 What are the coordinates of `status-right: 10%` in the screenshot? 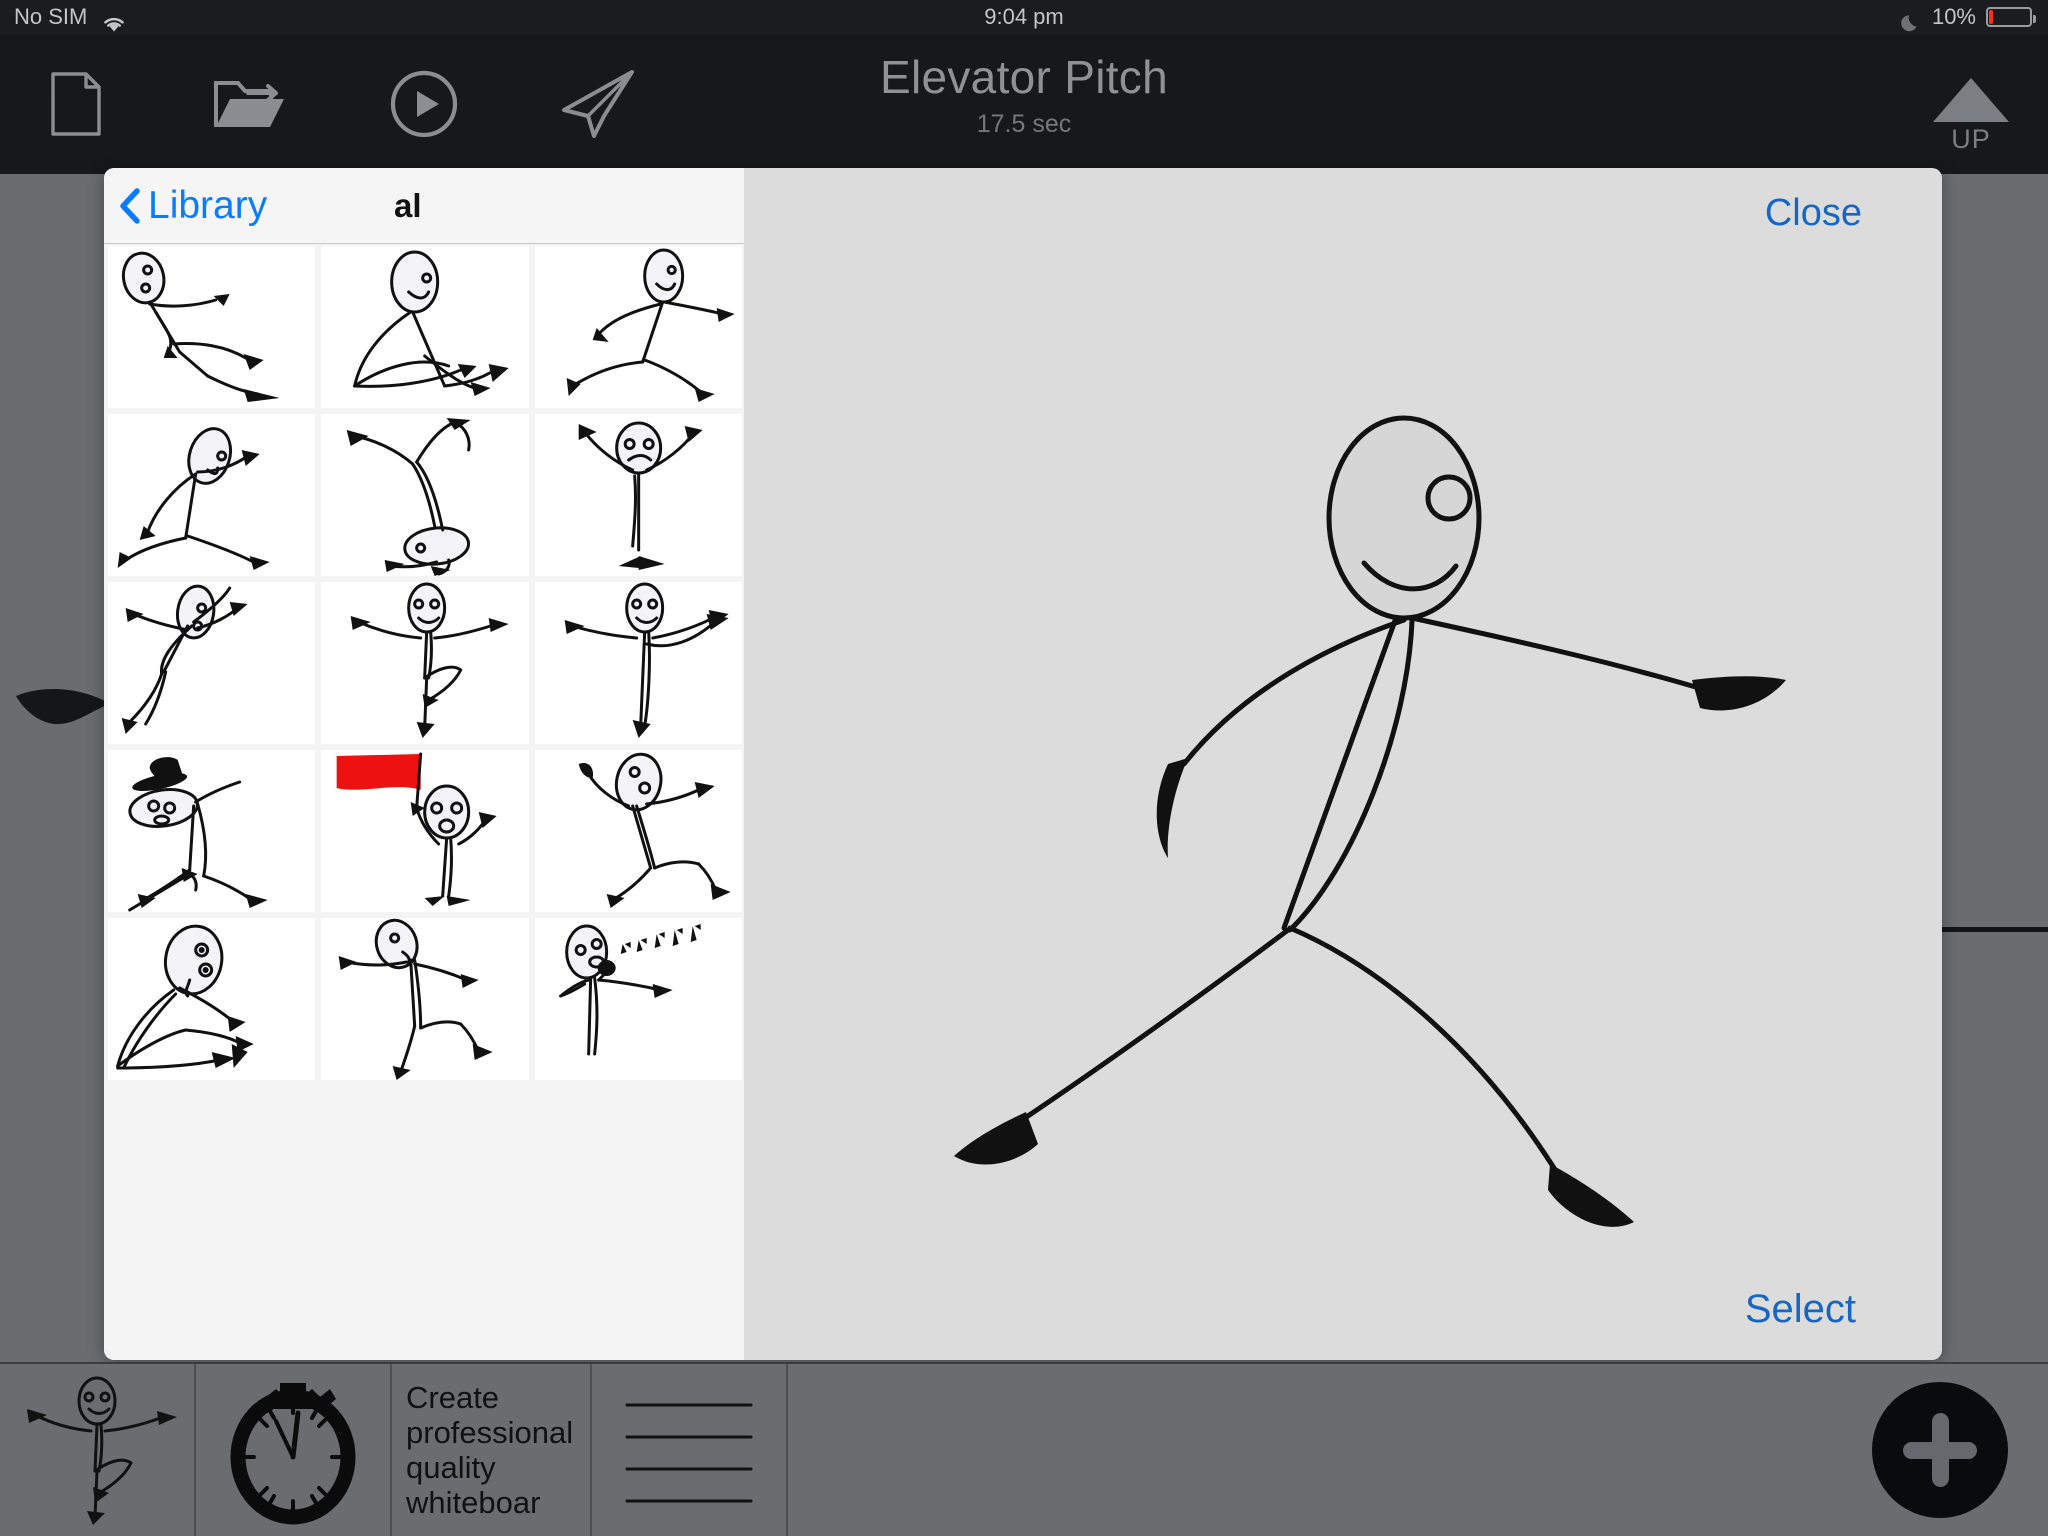 It's located at (1968, 17).